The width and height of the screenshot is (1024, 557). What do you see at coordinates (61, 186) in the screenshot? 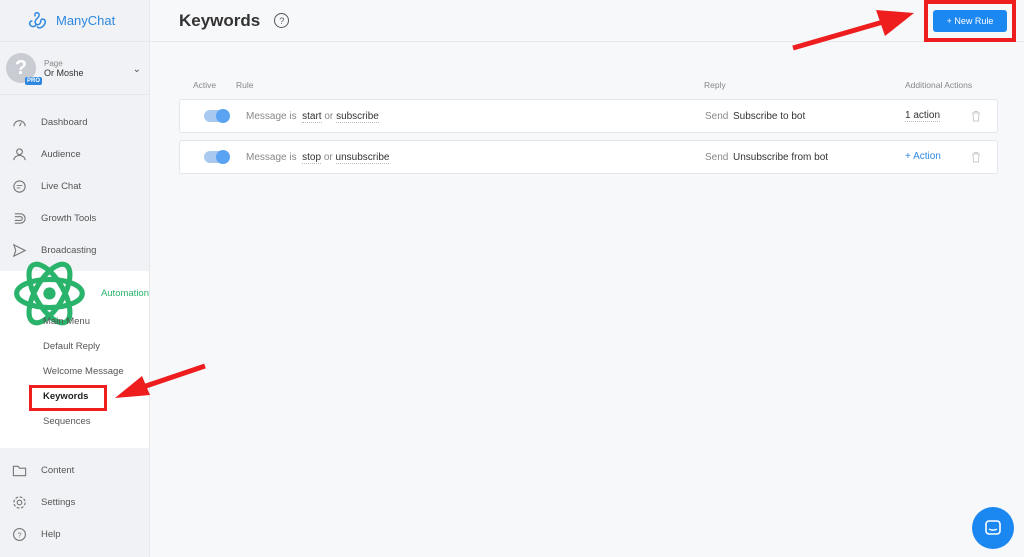
I see `sidebar-item-label: Live Chat` at bounding box center [61, 186].